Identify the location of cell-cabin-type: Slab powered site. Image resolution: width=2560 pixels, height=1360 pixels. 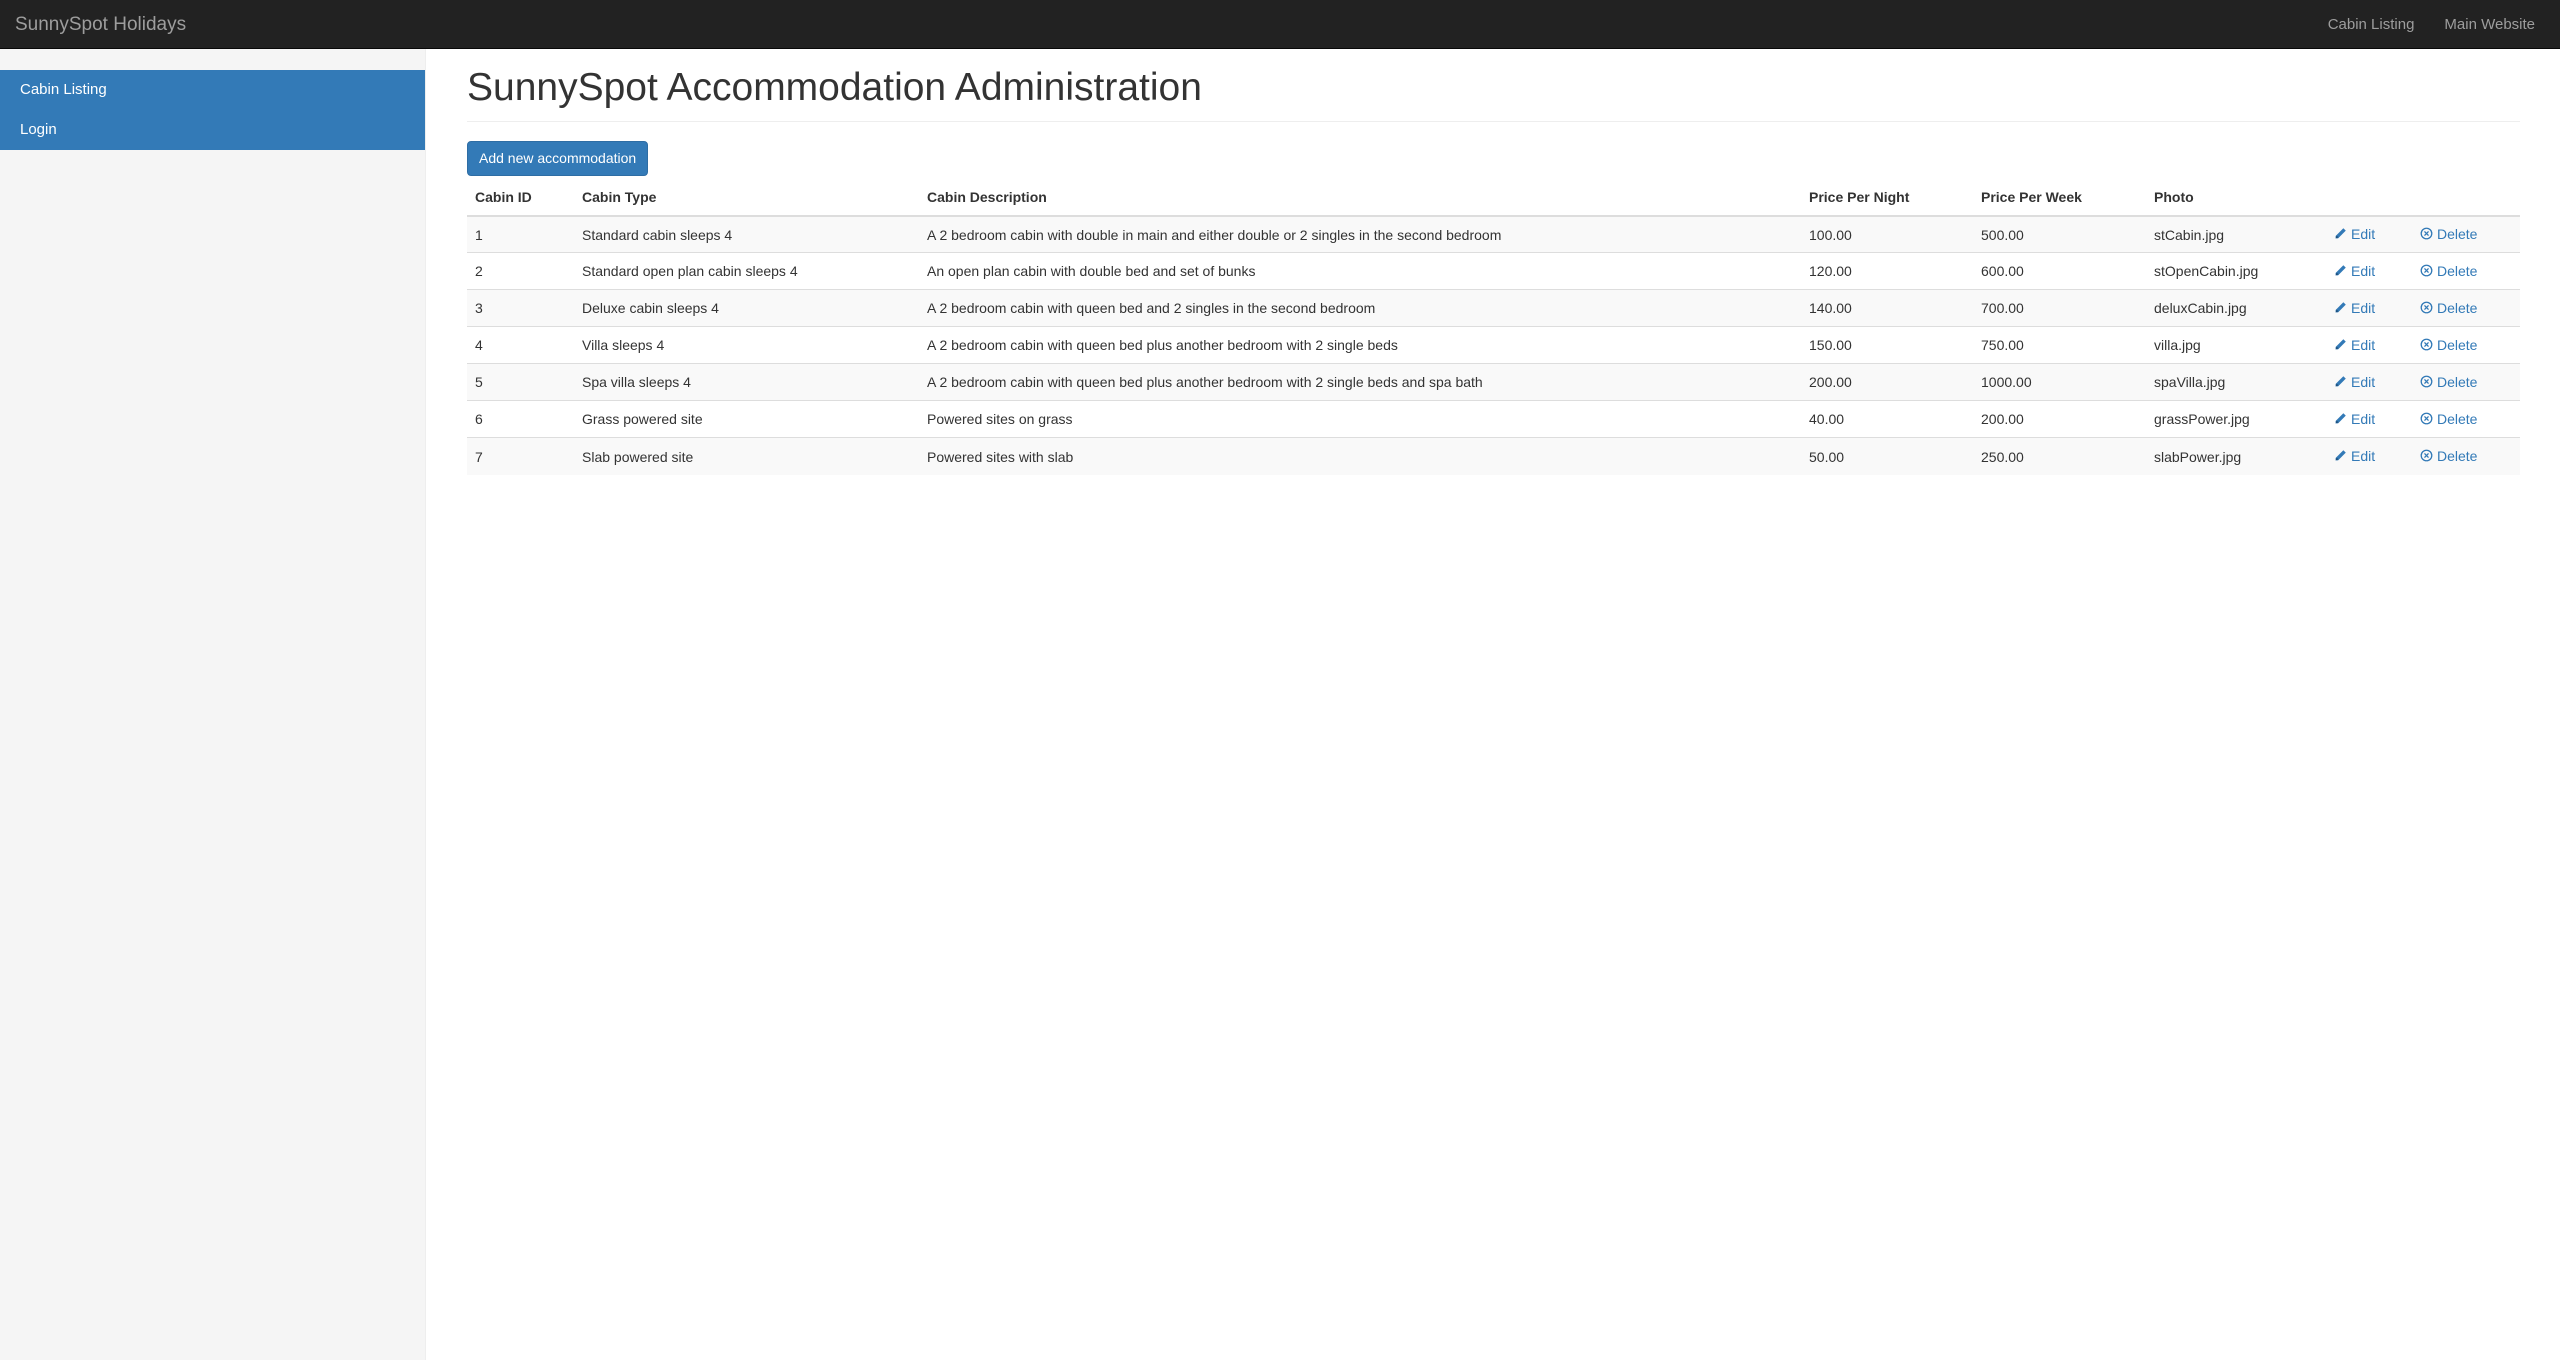
(746, 456).